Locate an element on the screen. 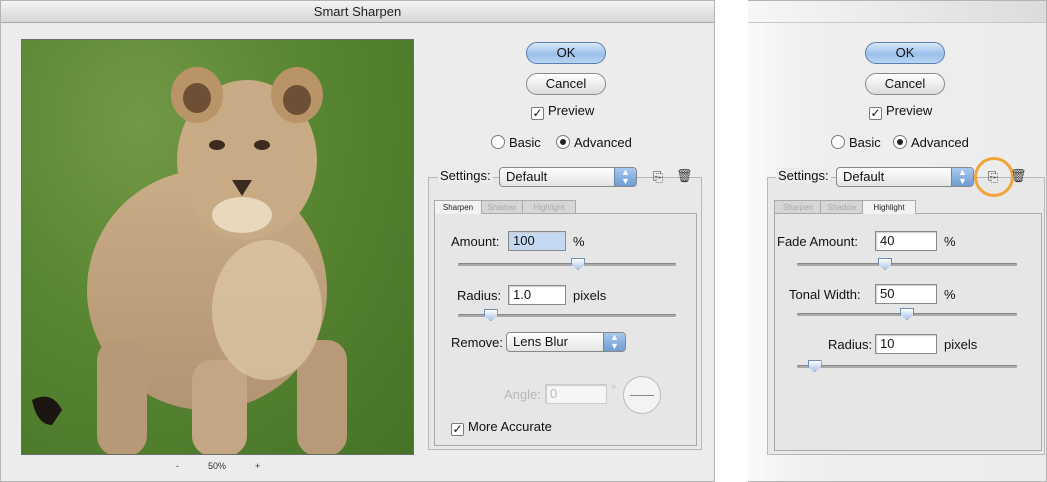  more-accurate-label: More Accurate is located at coordinates (510, 426).